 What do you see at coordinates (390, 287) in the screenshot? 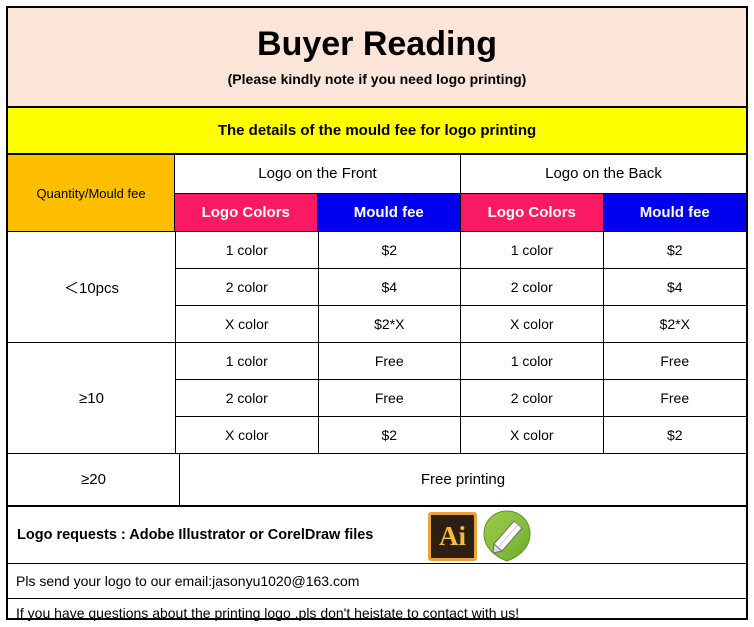
I see `cell-front-fee: $4` at bounding box center [390, 287].